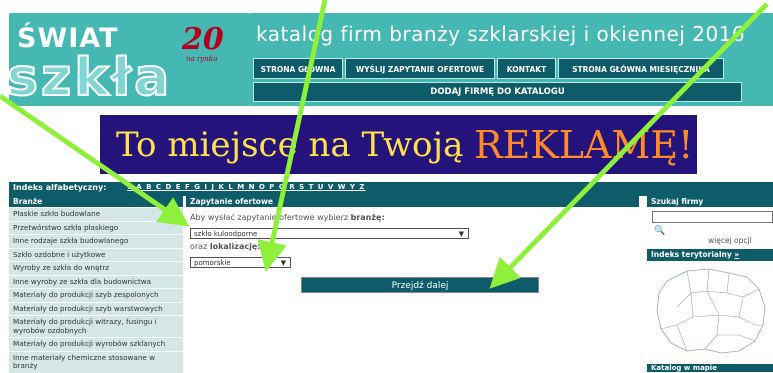 This screenshot has width=773, height=373. Describe the element at coordinates (290, 145) in the screenshot. I see `banner-text: To miejsce na Twoją` at that location.